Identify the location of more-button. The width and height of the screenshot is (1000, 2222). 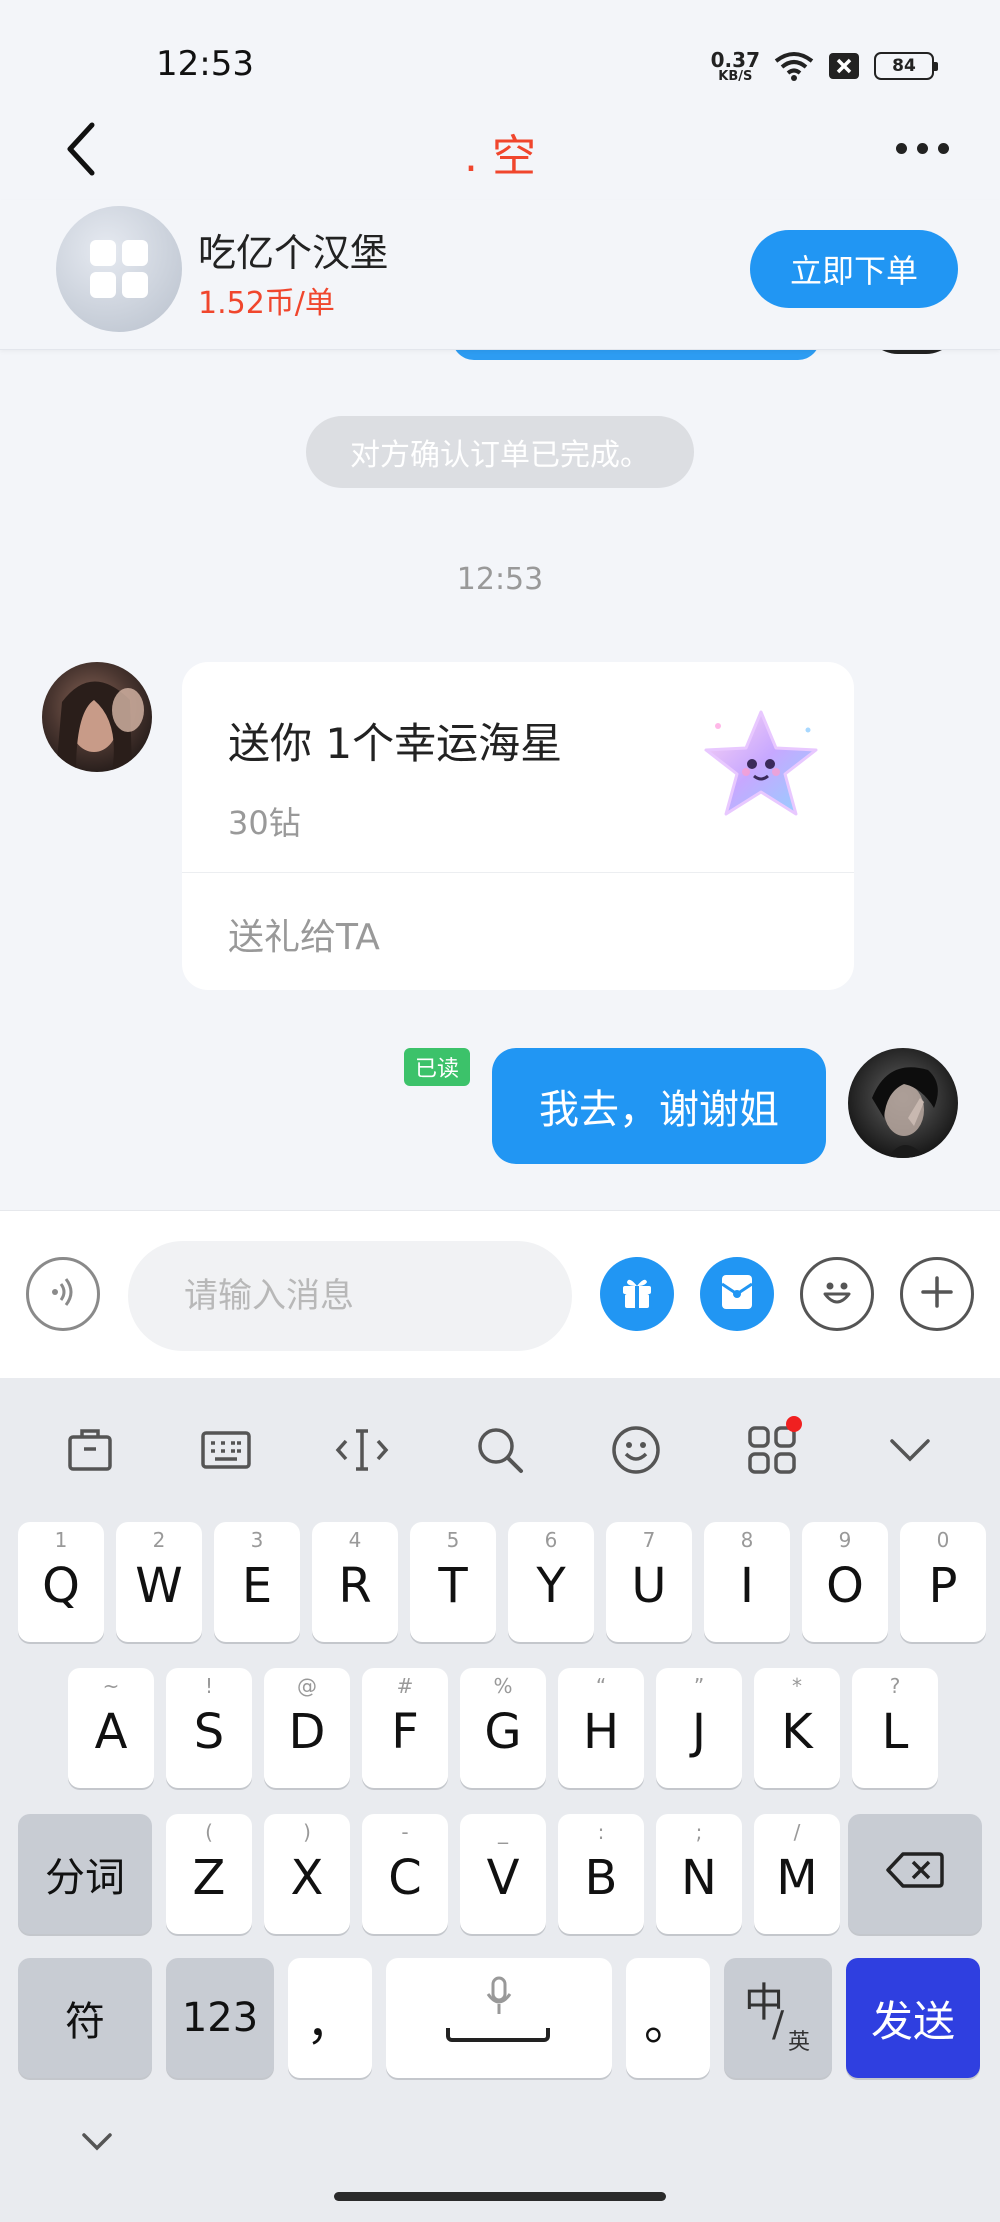
(922, 148).